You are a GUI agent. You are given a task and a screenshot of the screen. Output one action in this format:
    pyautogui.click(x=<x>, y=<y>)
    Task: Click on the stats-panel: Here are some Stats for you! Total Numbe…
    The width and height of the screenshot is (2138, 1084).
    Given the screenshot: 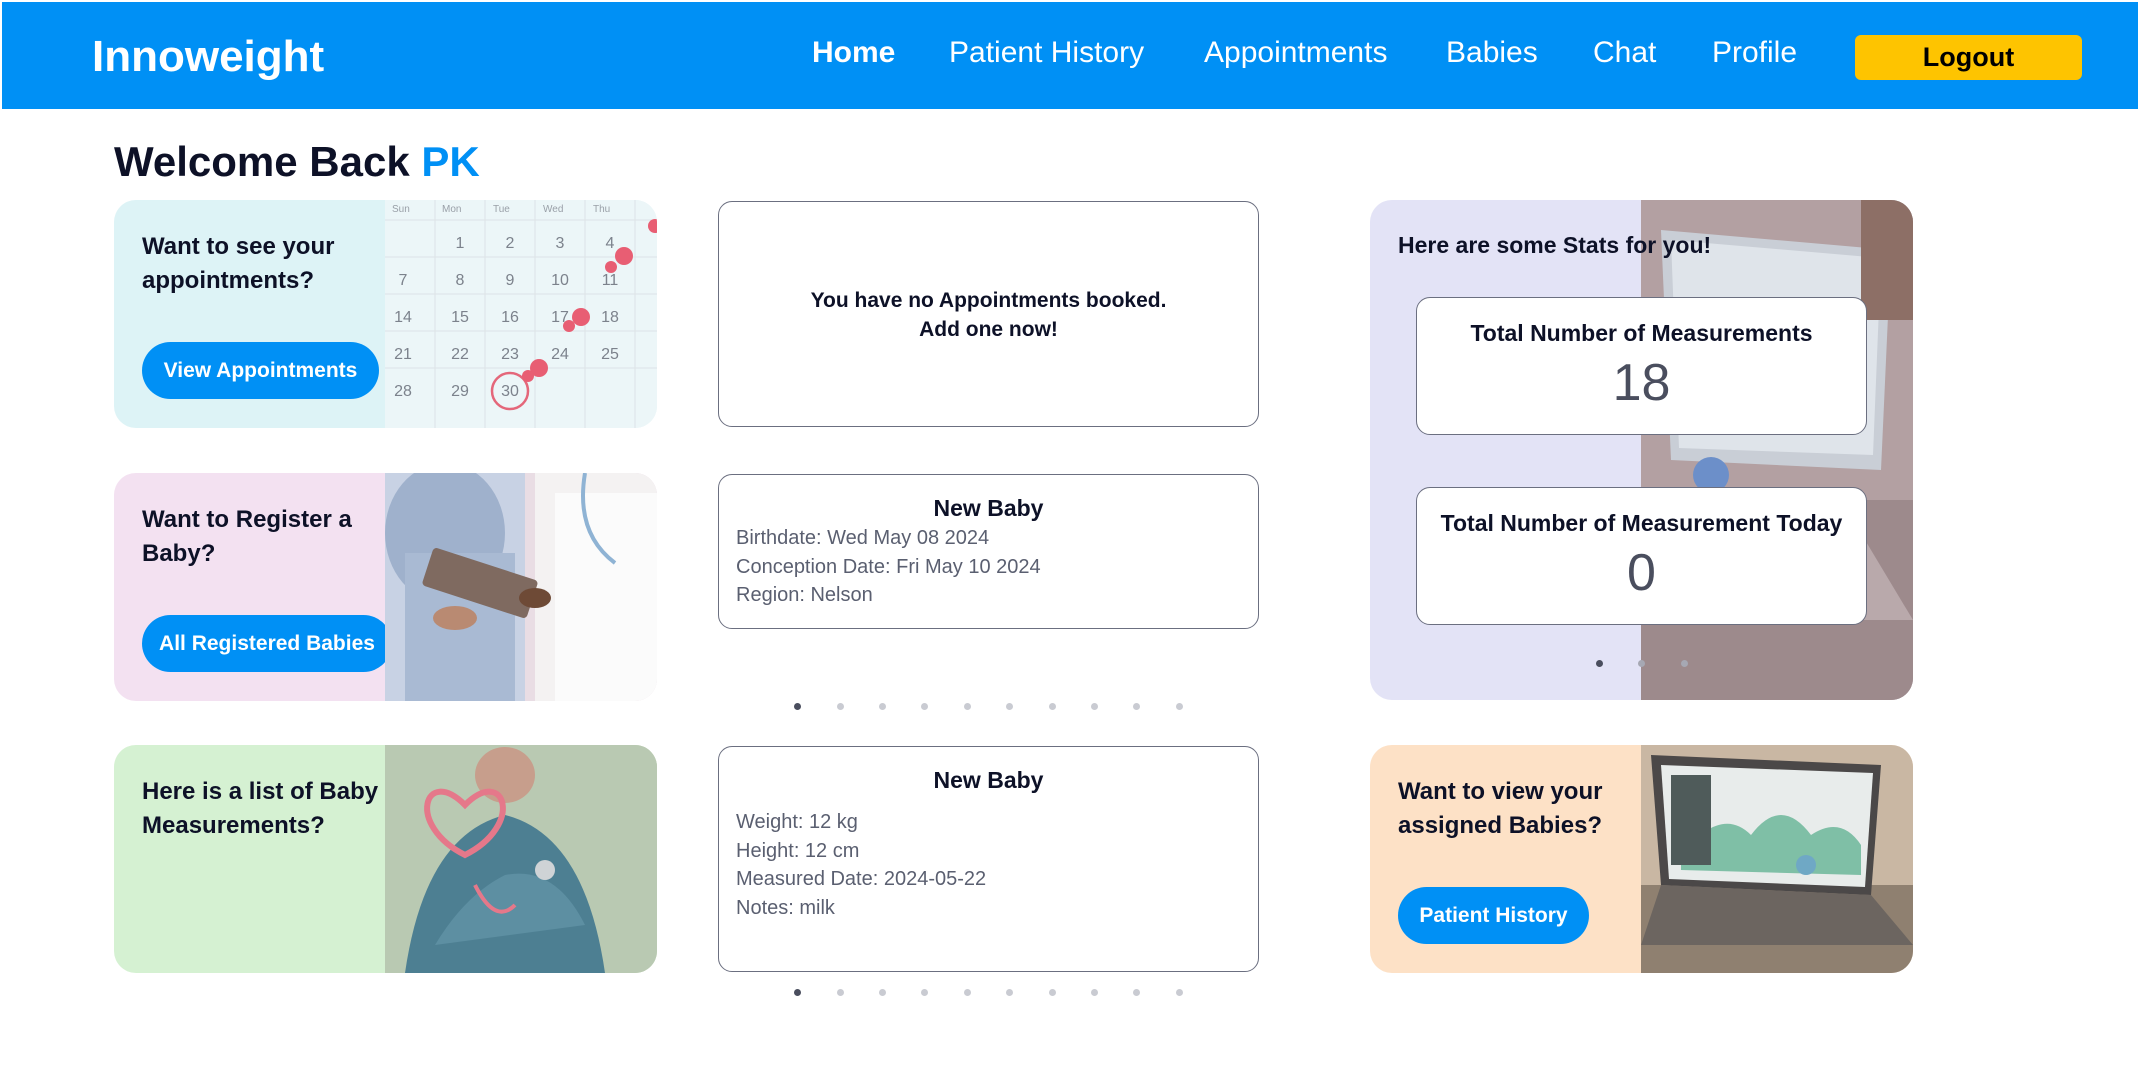 What is the action you would take?
    pyautogui.click(x=1641, y=450)
    